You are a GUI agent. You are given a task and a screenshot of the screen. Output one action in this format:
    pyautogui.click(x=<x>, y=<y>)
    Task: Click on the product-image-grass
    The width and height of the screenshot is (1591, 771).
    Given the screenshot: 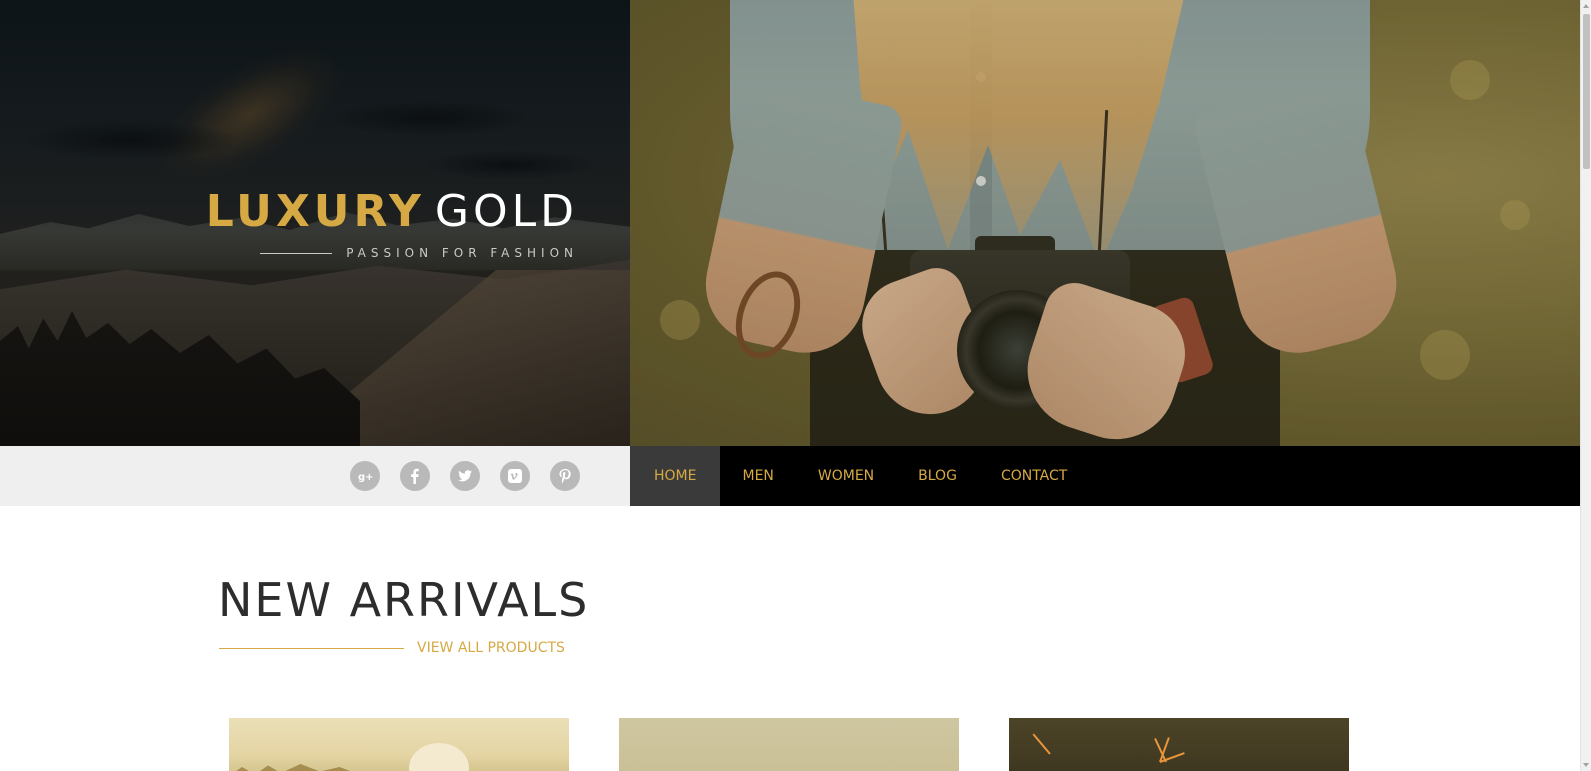 What is the action you would take?
    pyautogui.click(x=294, y=767)
    